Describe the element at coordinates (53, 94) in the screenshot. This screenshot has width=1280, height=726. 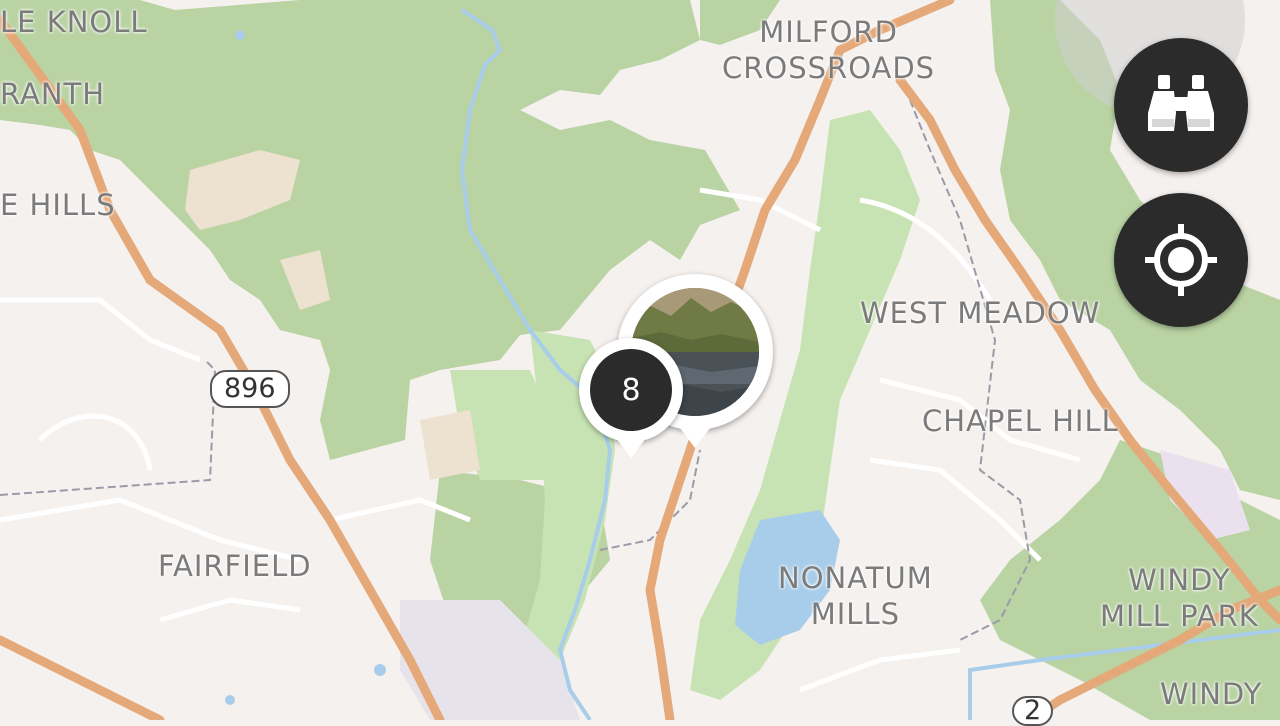
I see `place-label-ranth: RANTH` at that location.